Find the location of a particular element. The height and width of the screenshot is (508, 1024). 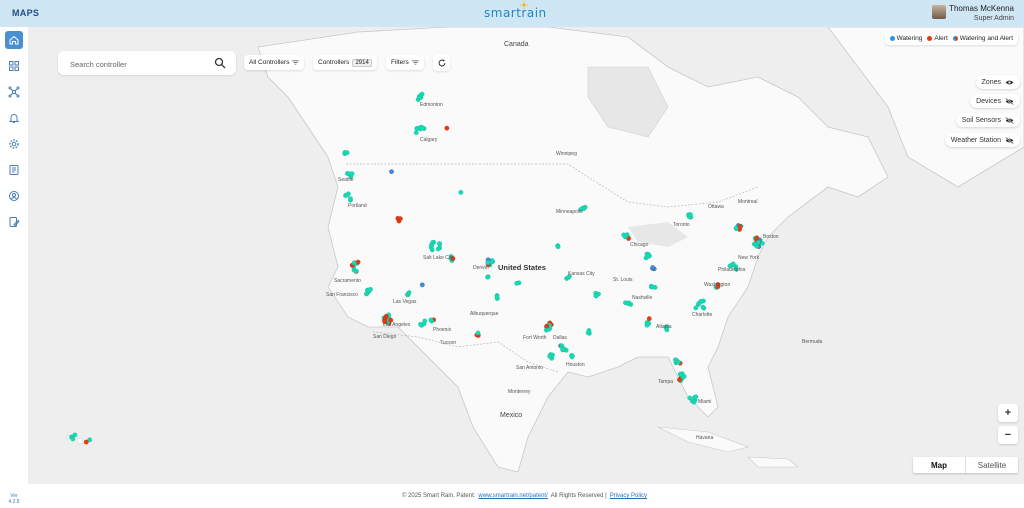

sidebar-item-dashboard is located at coordinates (14, 66).